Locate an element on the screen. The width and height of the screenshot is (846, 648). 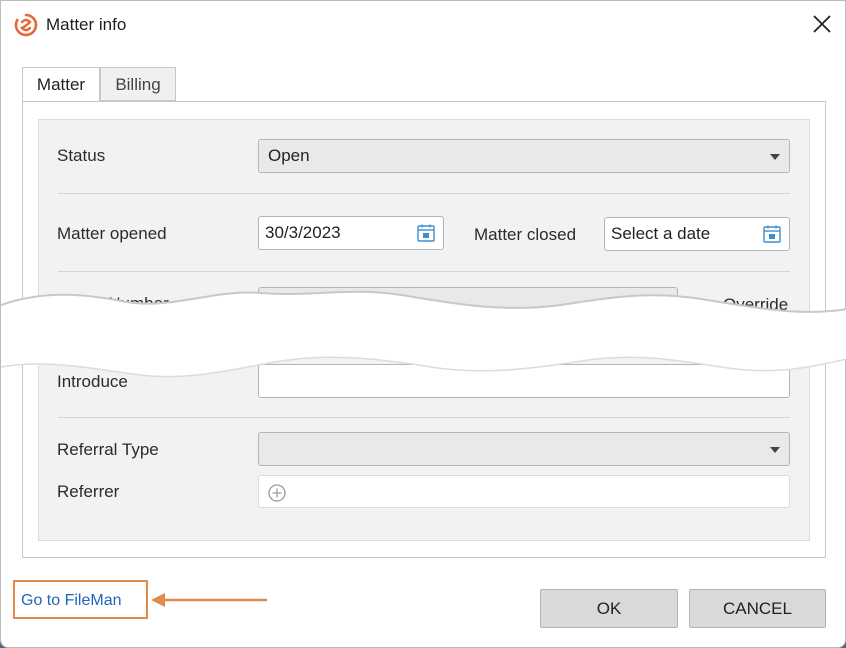
matter-closed-placeholder: Select a date is located at coordinates (661, 233).